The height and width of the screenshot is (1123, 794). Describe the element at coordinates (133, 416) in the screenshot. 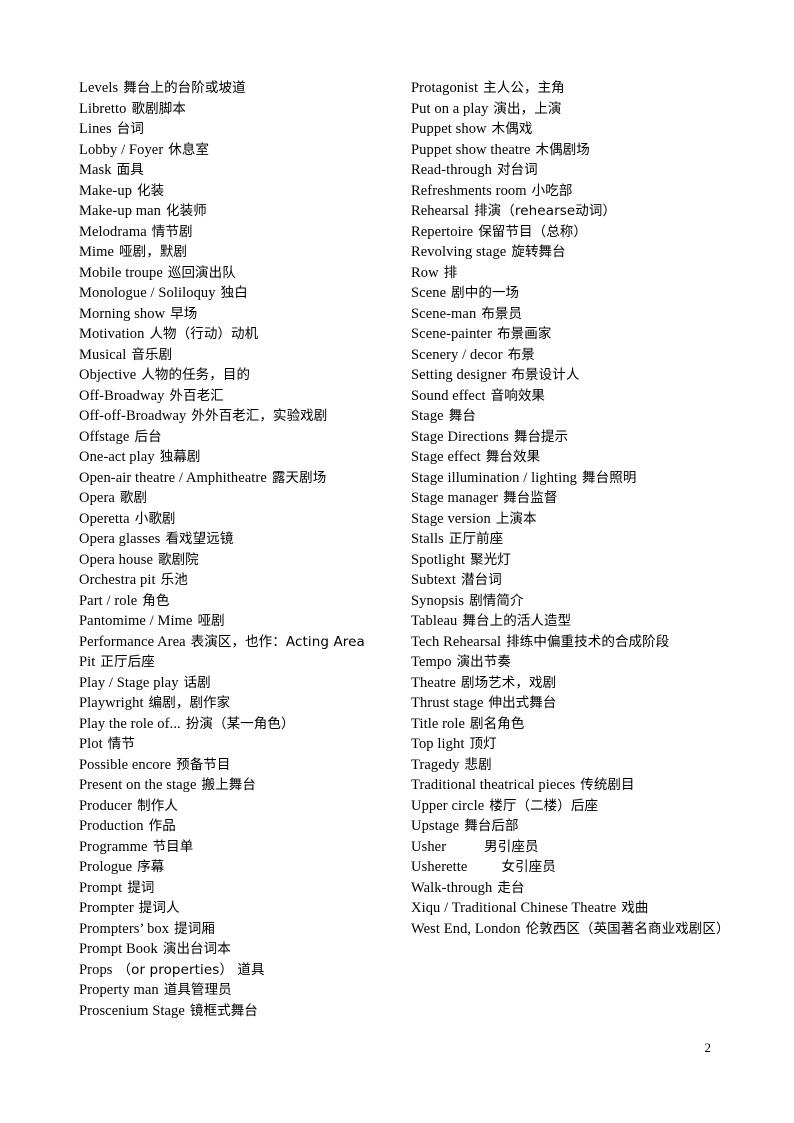

I see `glossary-term: Off-off-Broadway` at that location.